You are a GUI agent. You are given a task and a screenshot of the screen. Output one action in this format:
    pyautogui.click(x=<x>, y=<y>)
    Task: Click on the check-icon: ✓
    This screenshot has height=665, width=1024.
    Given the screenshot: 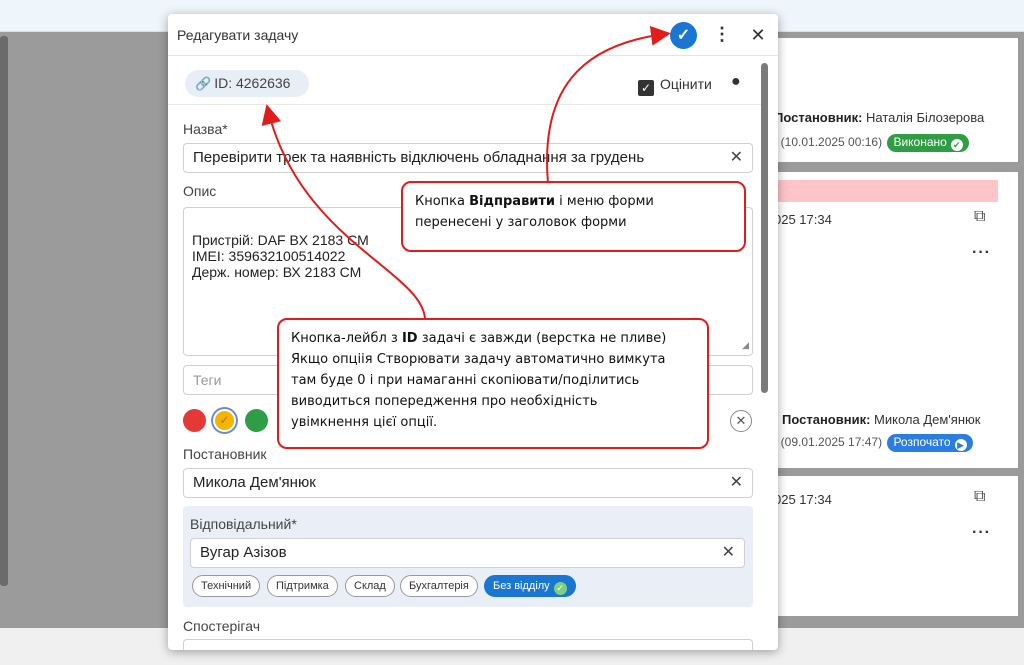 What is the action you would take?
    pyautogui.click(x=683, y=35)
    